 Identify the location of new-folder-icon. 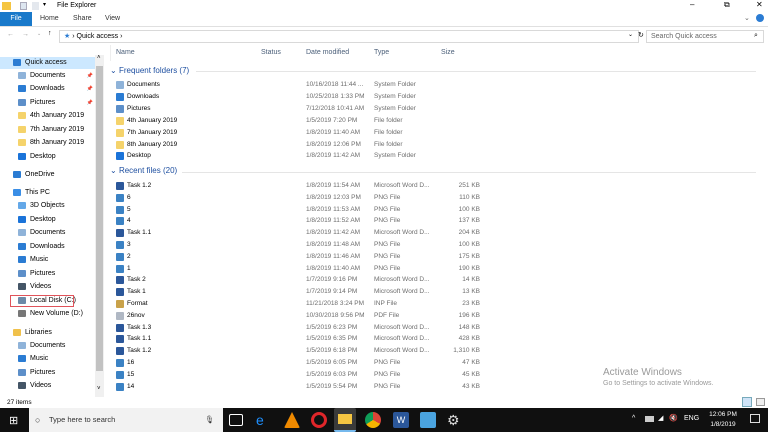
(35, 6).